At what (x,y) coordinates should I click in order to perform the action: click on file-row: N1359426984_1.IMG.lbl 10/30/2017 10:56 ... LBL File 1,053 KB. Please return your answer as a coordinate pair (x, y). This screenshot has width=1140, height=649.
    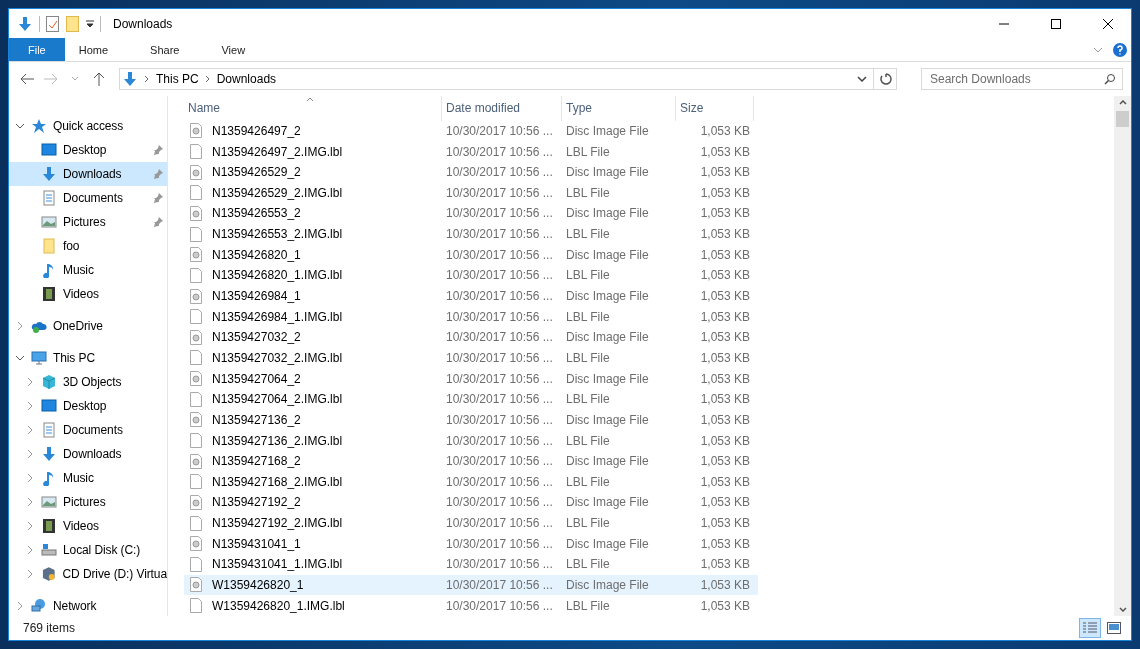
    Looking at the image, I should click on (471, 316).